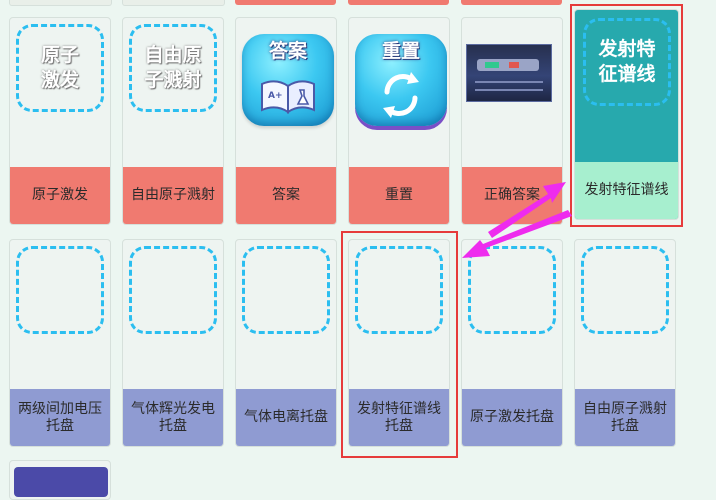 Image resolution: width=716 pixels, height=500 pixels. Describe the element at coordinates (173, 343) in the screenshot. I see `tray-gas-glow: 气体辉光发电托盘` at that location.